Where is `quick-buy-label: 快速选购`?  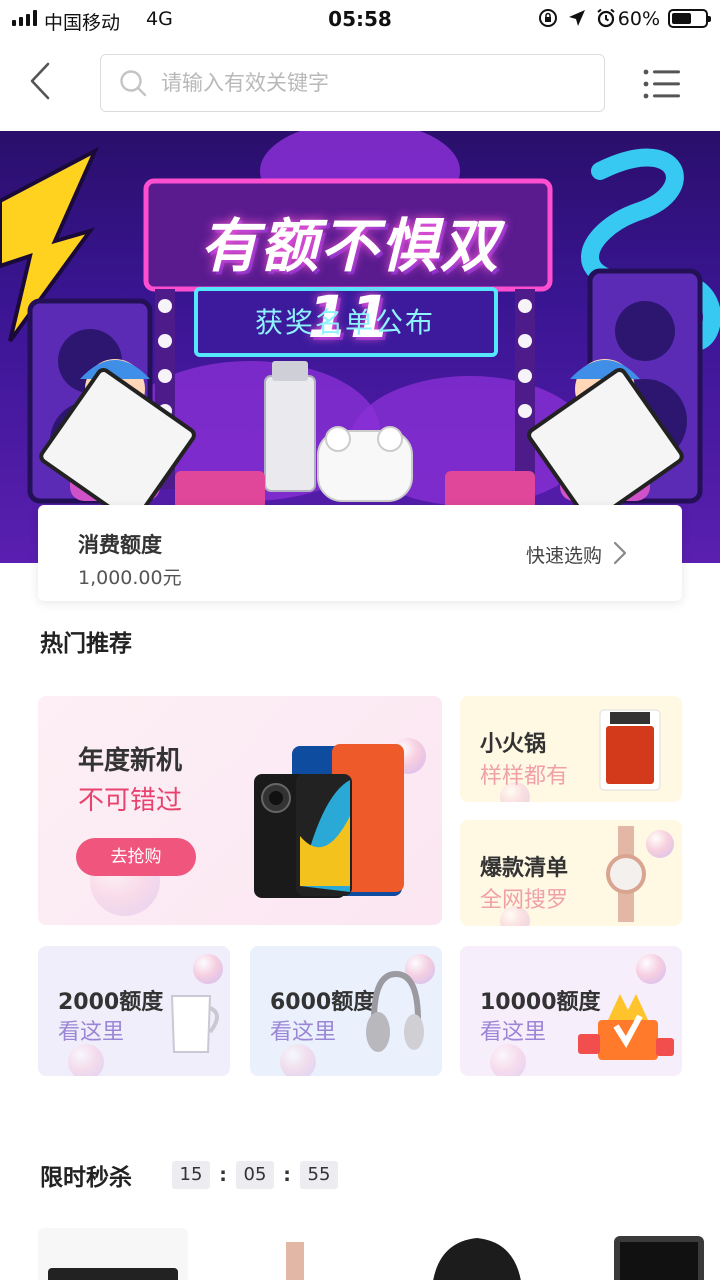
quick-buy-label: 快速选购 is located at coordinates (563, 556).